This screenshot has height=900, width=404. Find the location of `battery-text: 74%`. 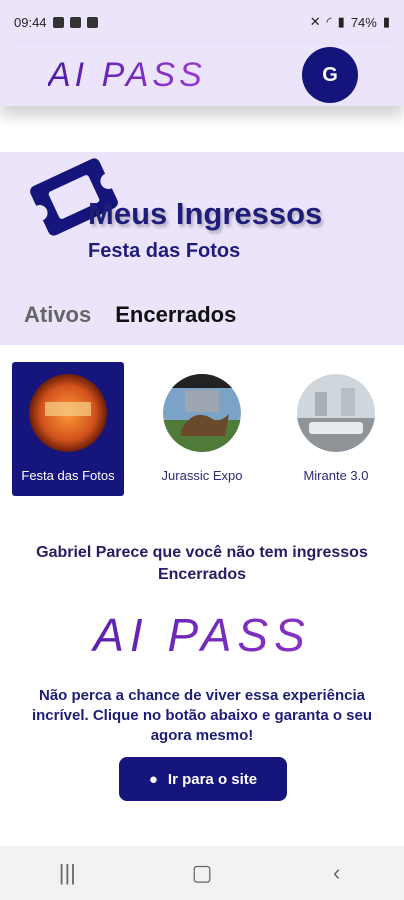

battery-text: 74% is located at coordinates (363, 22).